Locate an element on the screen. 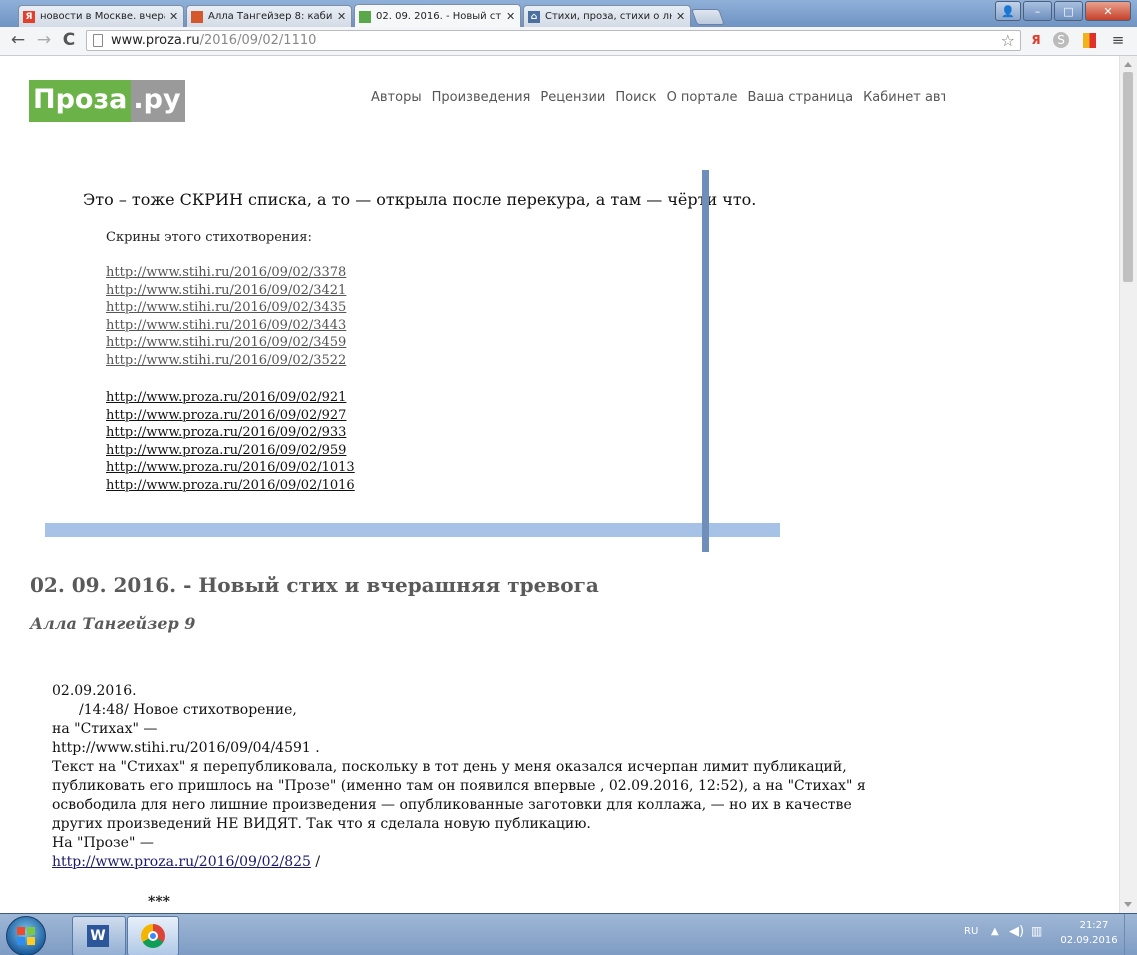  taskbar-chrome is located at coordinates (153, 935).